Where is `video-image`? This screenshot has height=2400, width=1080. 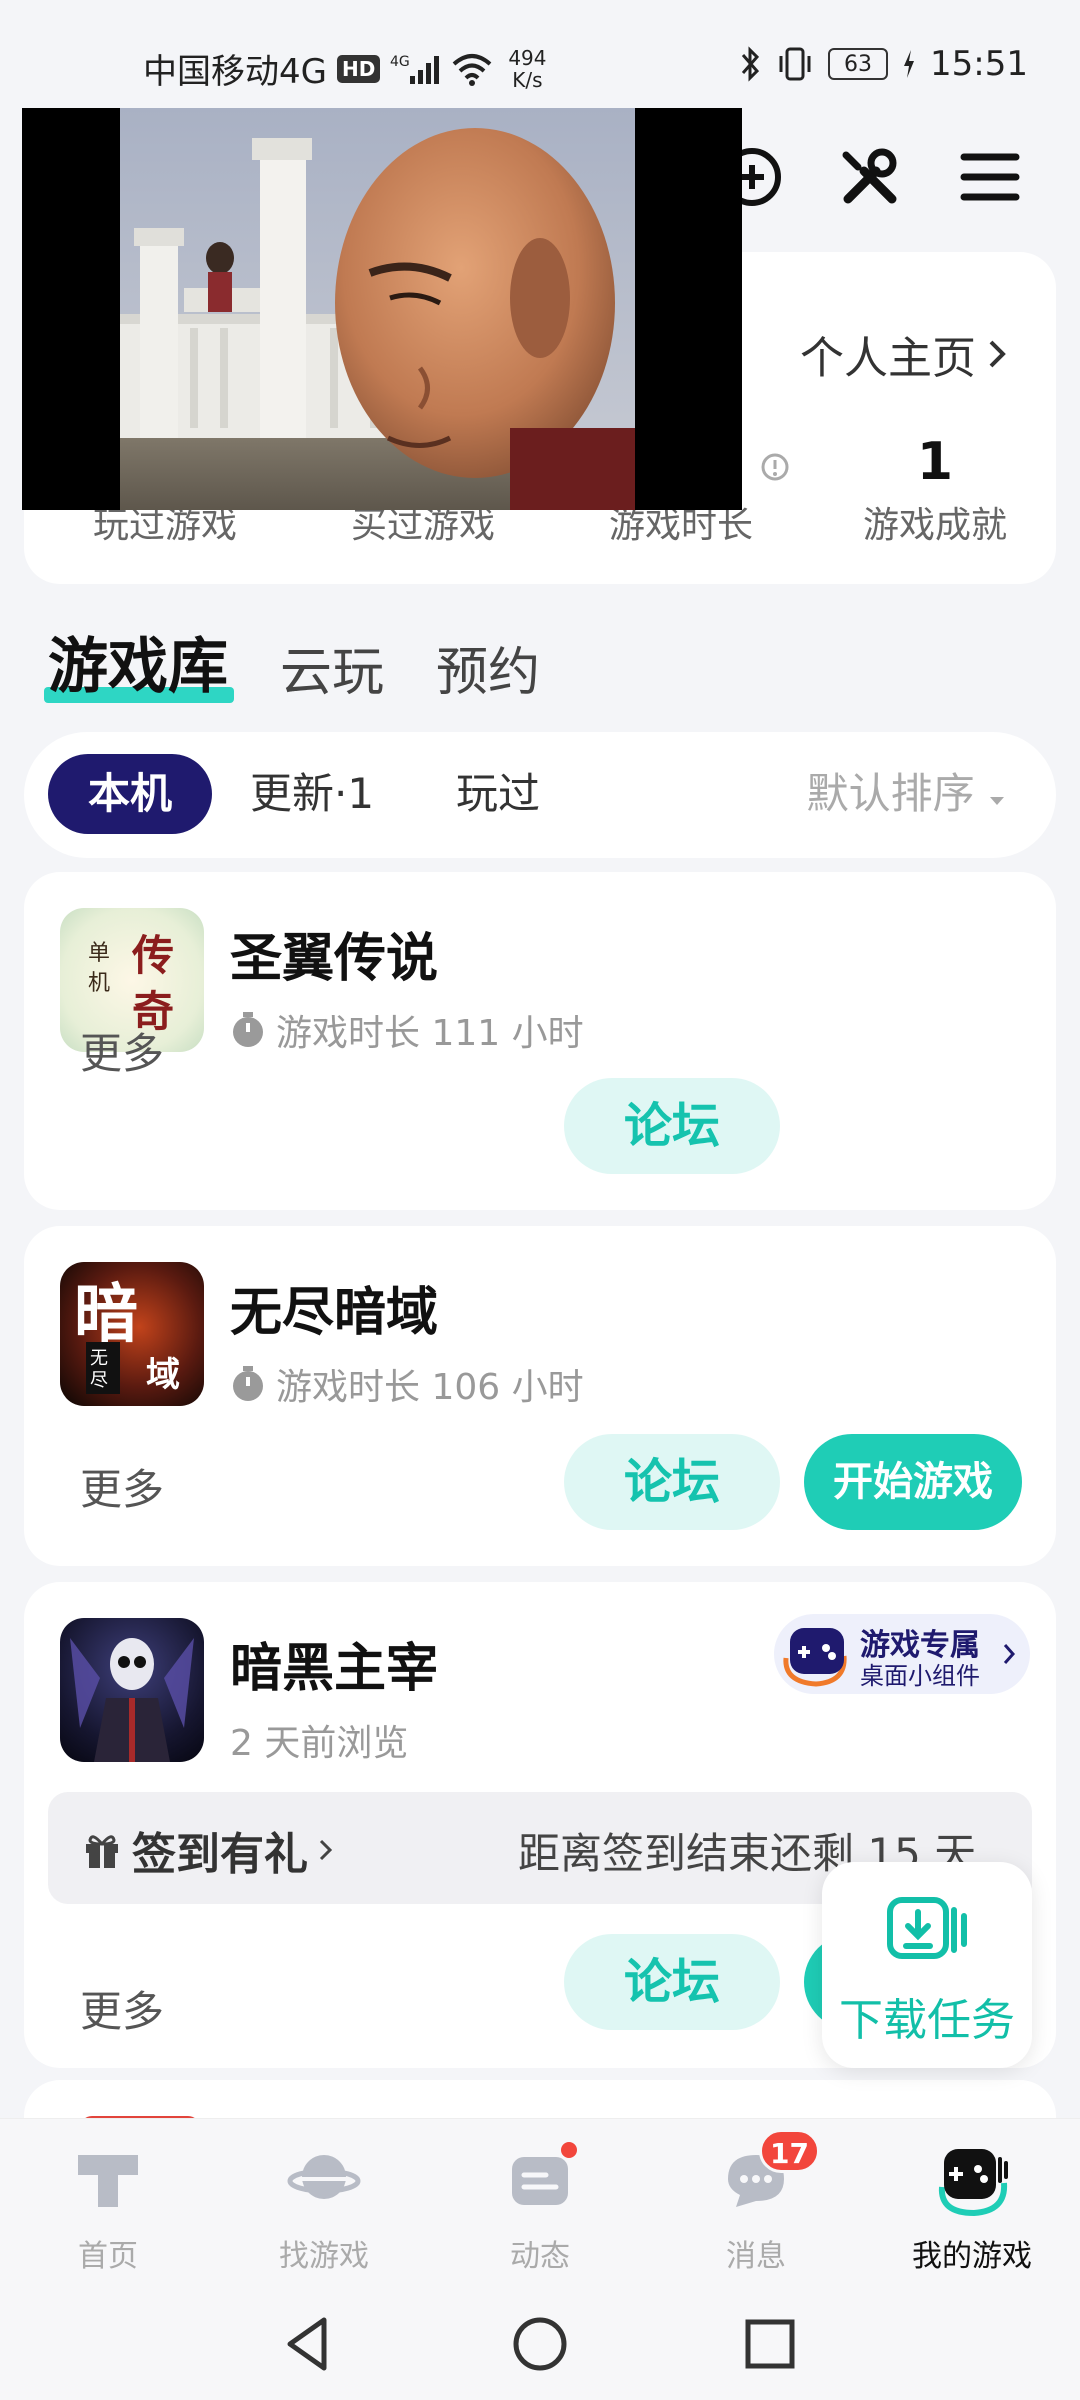 video-image is located at coordinates (377, 309).